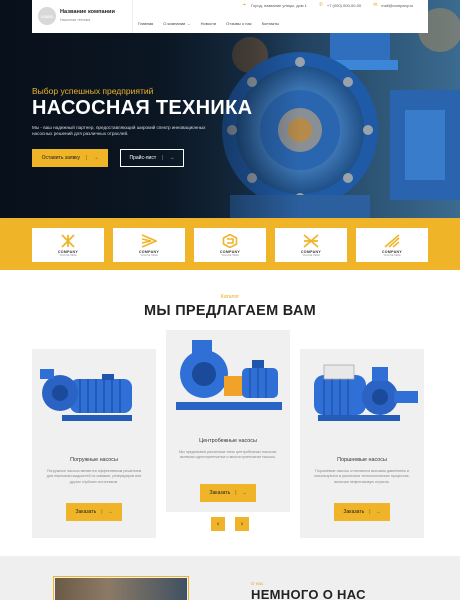  Describe the element at coordinates (121, 589) in the screenshot. I see `about-image` at that location.